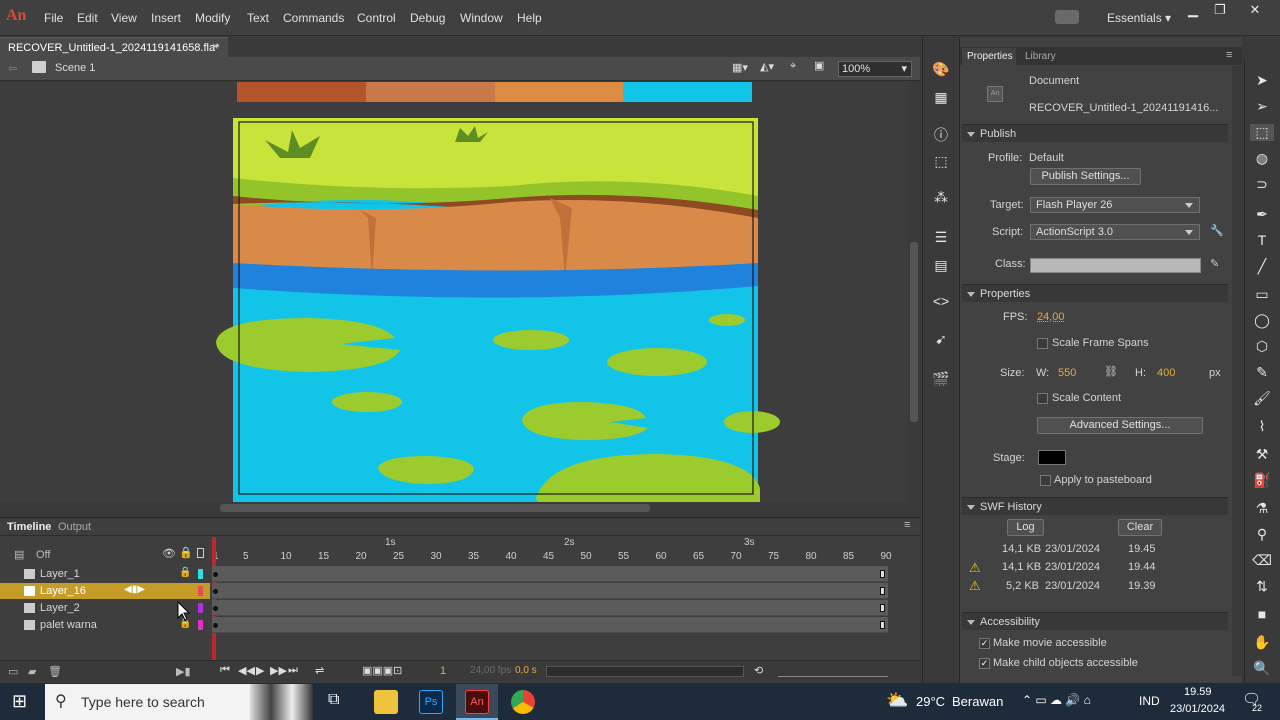 The image size is (1280, 720). I want to click on current-frame: 1, so click(443, 671).